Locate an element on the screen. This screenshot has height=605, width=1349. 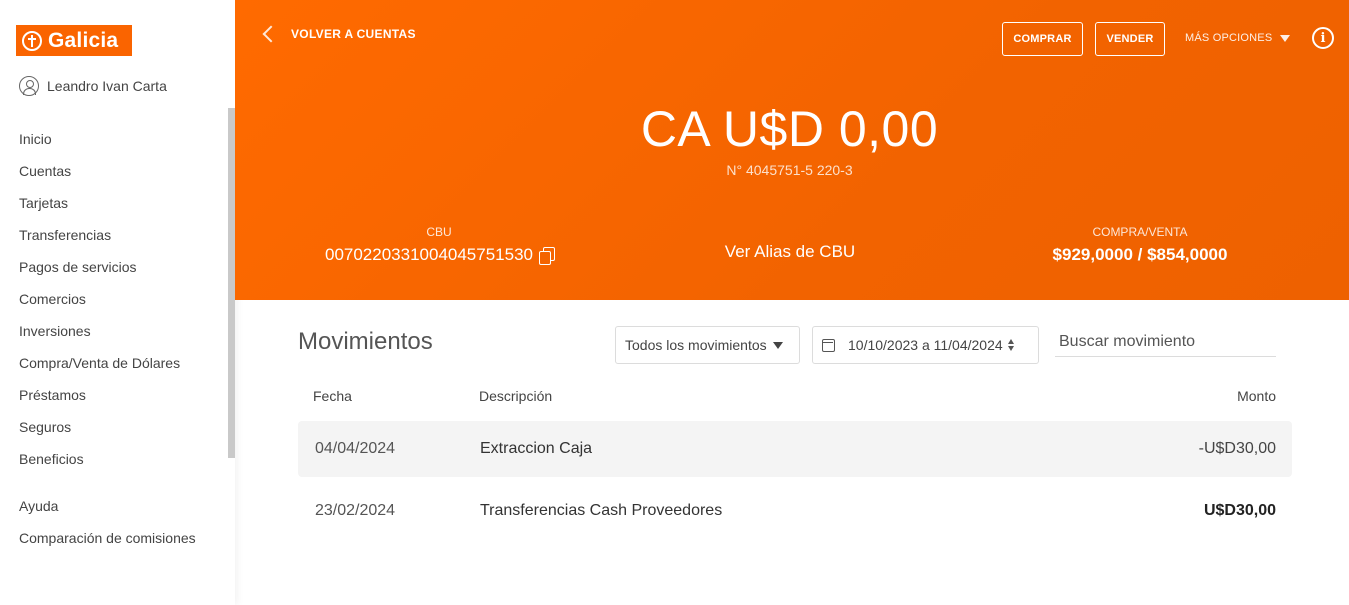
row-description: Transferencias Cash Proveedores is located at coordinates (601, 510).